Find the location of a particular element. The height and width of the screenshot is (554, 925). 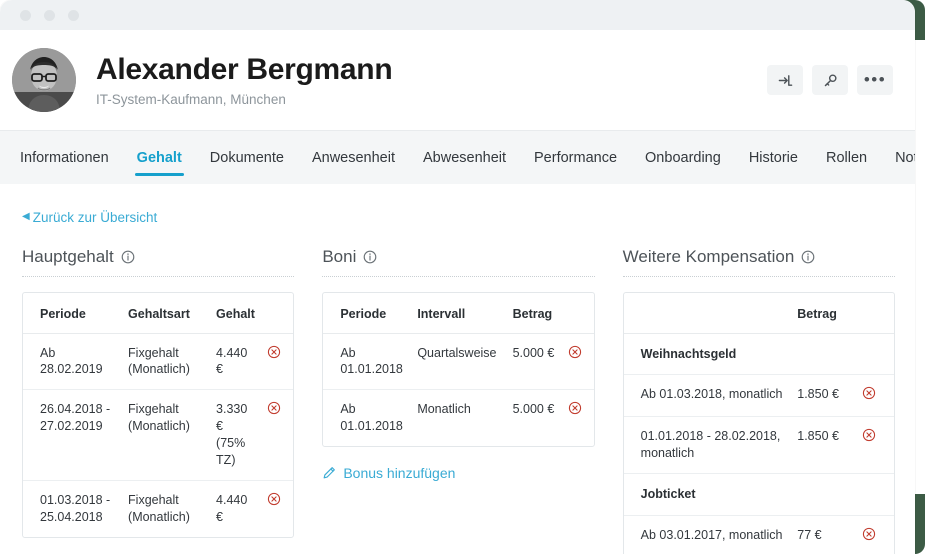

section-label: Weitere Kompensation is located at coordinates (708, 256).